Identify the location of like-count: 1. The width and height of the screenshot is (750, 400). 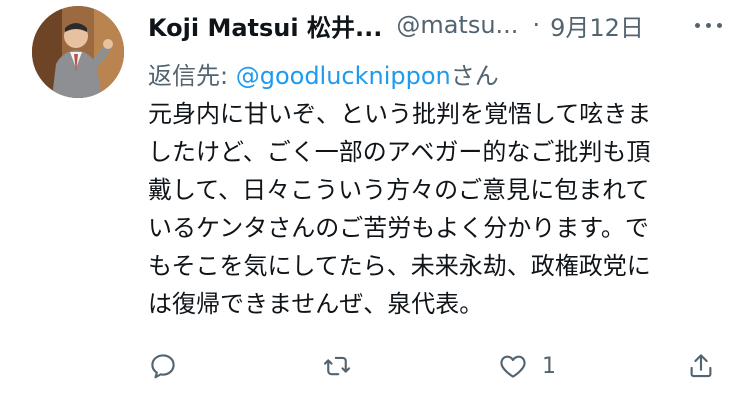
(549, 366).